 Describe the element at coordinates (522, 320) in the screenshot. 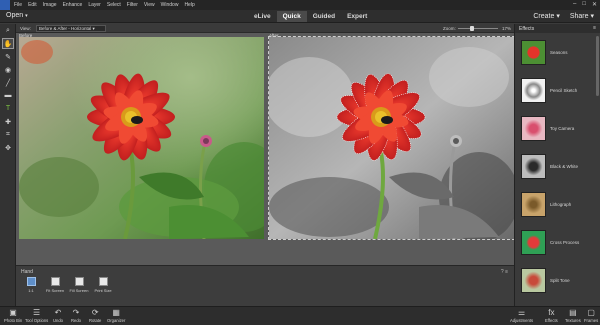

I see `taskbar-label: Adjustments` at that location.